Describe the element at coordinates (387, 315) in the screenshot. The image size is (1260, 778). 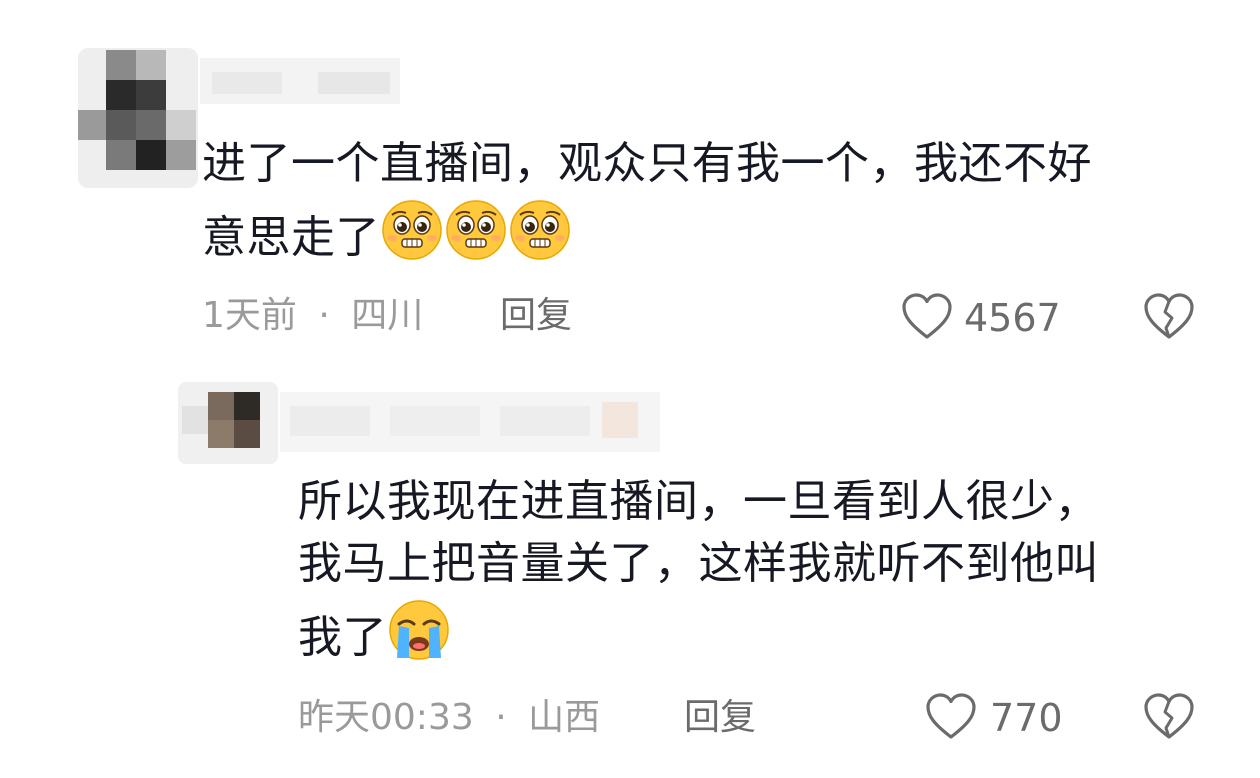
I see `location: 四川` at that location.